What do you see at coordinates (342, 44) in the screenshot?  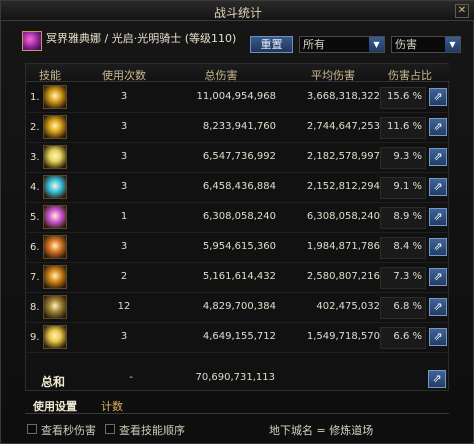 I see `filter-select: 所有 ▼` at bounding box center [342, 44].